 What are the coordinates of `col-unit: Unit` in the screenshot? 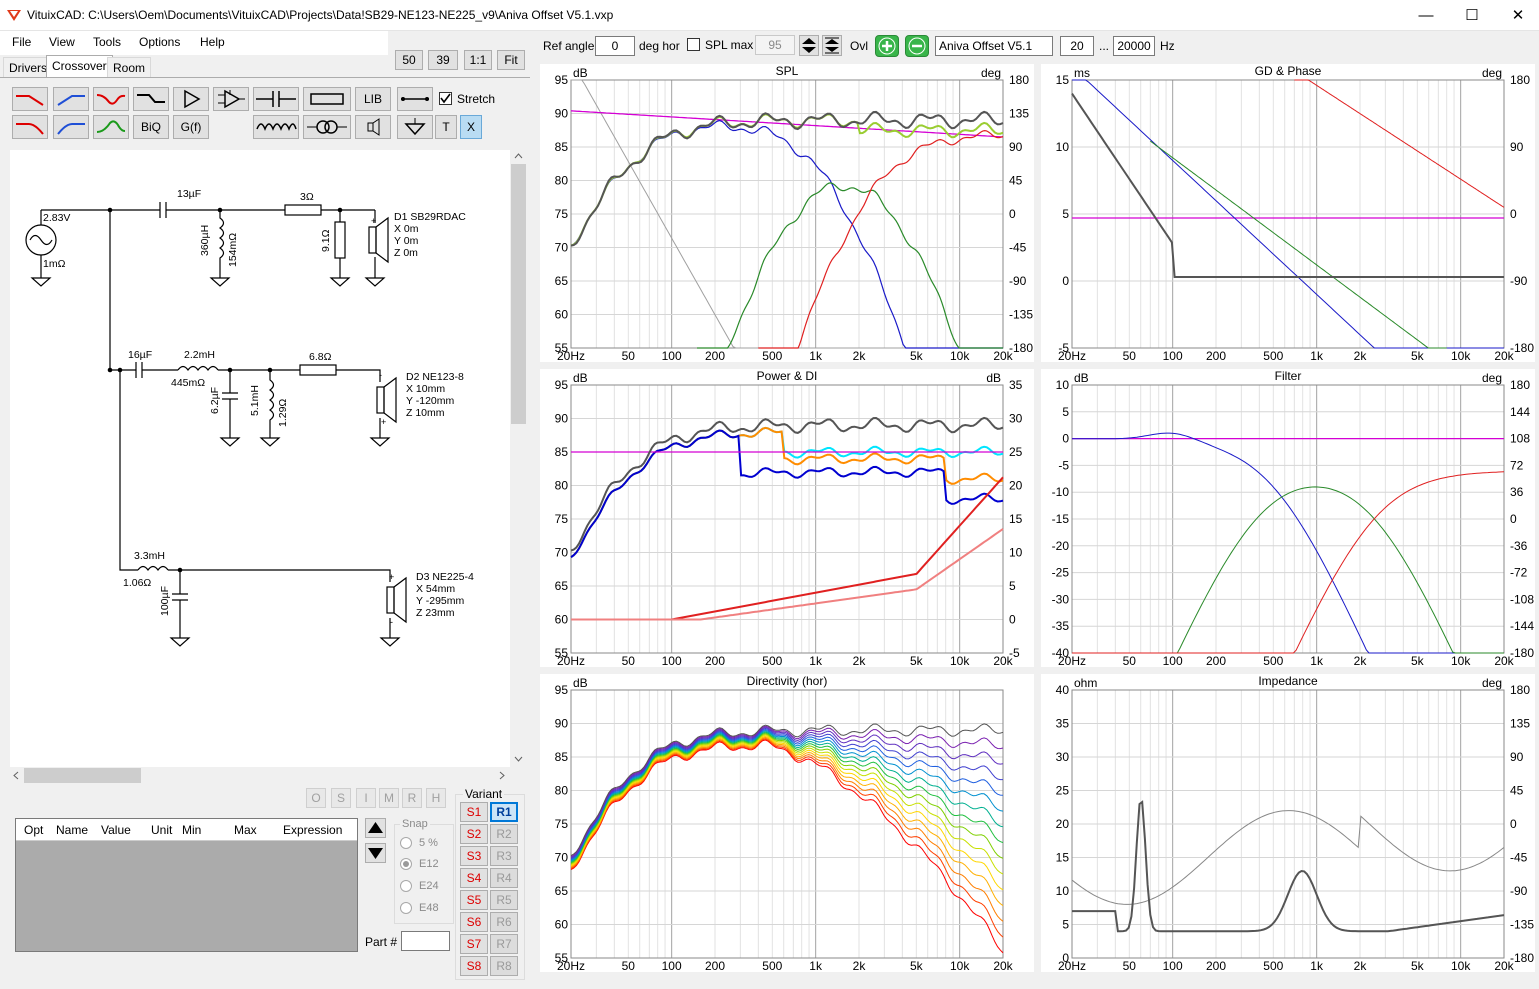 It's located at (161, 830).